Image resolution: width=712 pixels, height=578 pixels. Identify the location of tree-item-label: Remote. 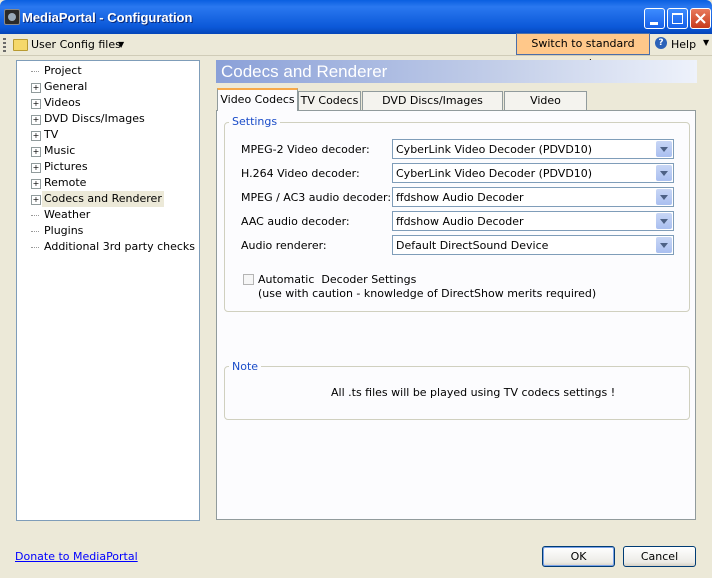
(65, 182).